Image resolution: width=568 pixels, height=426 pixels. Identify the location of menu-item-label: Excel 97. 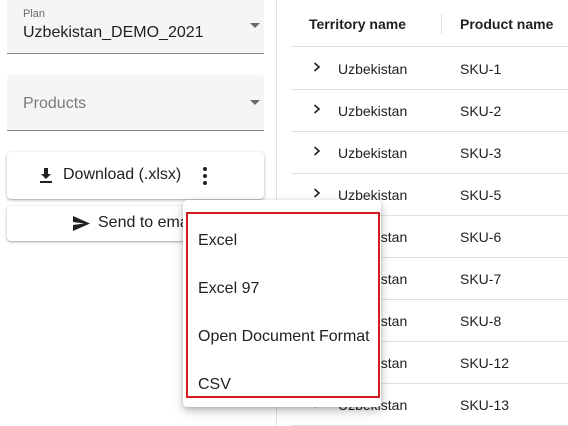
(229, 288).